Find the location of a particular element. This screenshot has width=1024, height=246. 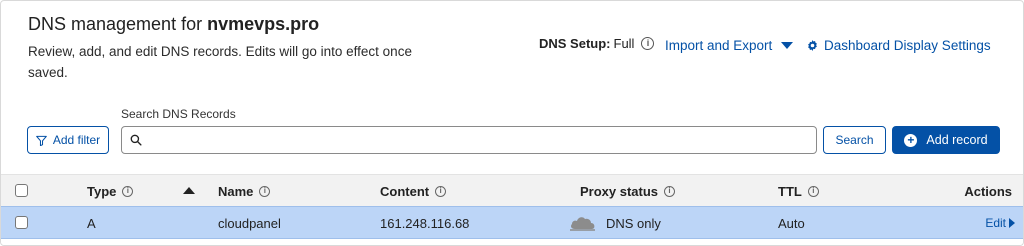

select-all-checkbox is located at coordinates (21, 190).